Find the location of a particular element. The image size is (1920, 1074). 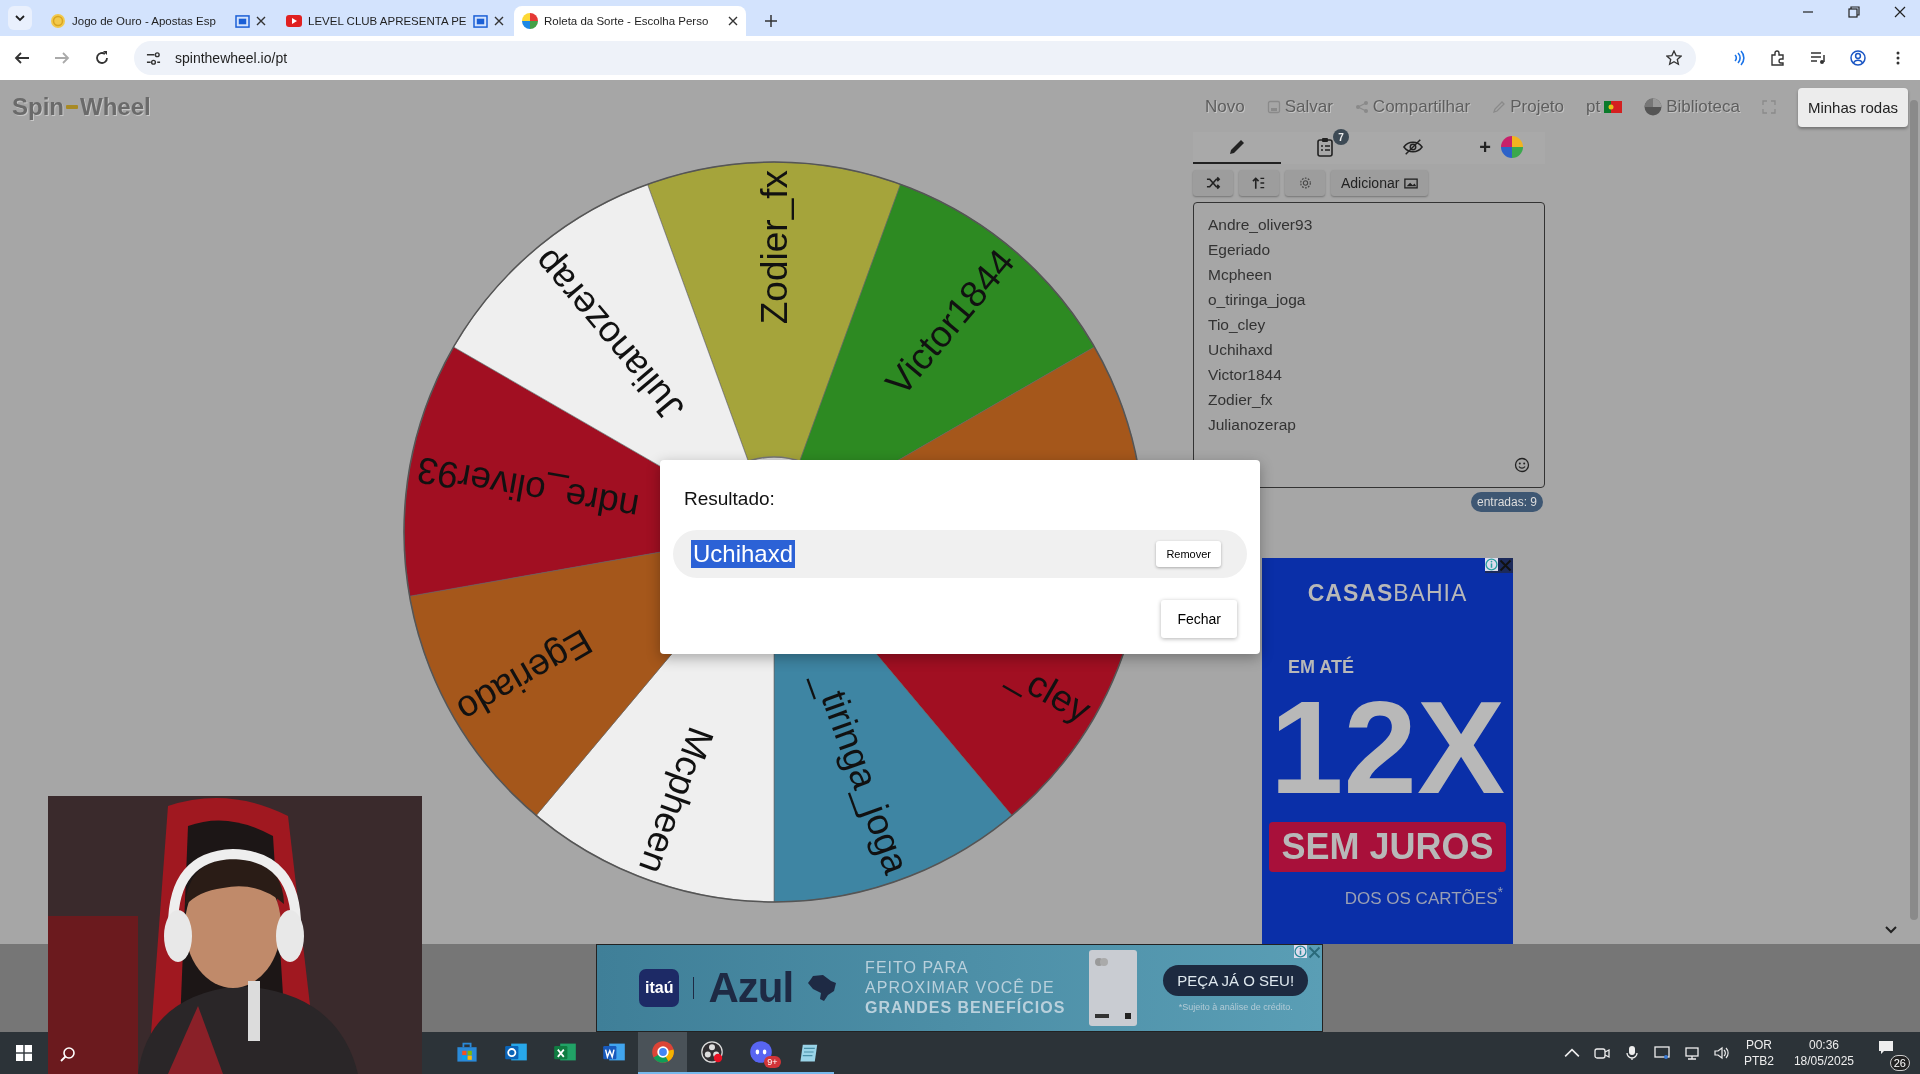

checklist-icon is located at coordinates (1325, 147).